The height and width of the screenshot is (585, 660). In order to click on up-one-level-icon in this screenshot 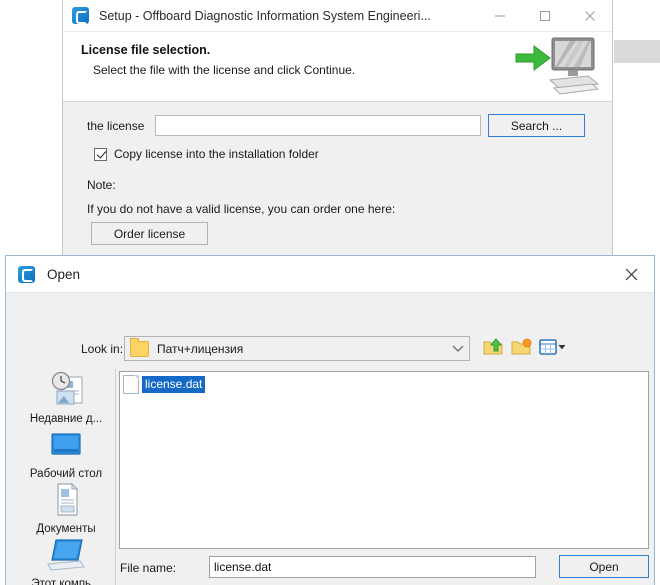, I will do `click(493, 347)`.